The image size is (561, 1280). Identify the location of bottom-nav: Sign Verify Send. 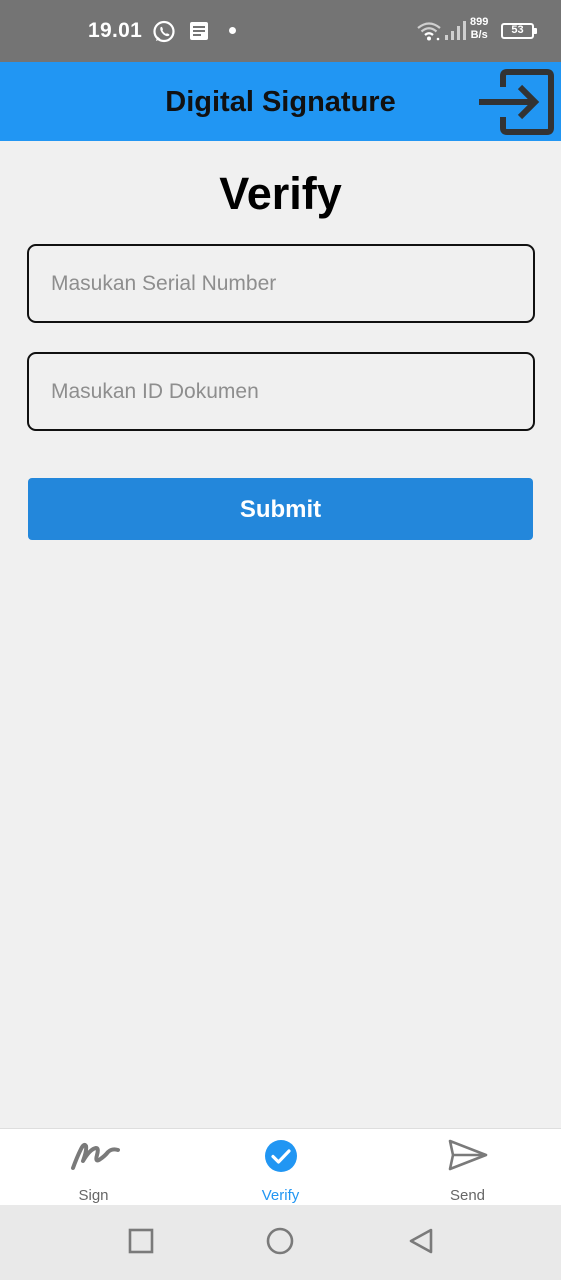
(280, 1167).